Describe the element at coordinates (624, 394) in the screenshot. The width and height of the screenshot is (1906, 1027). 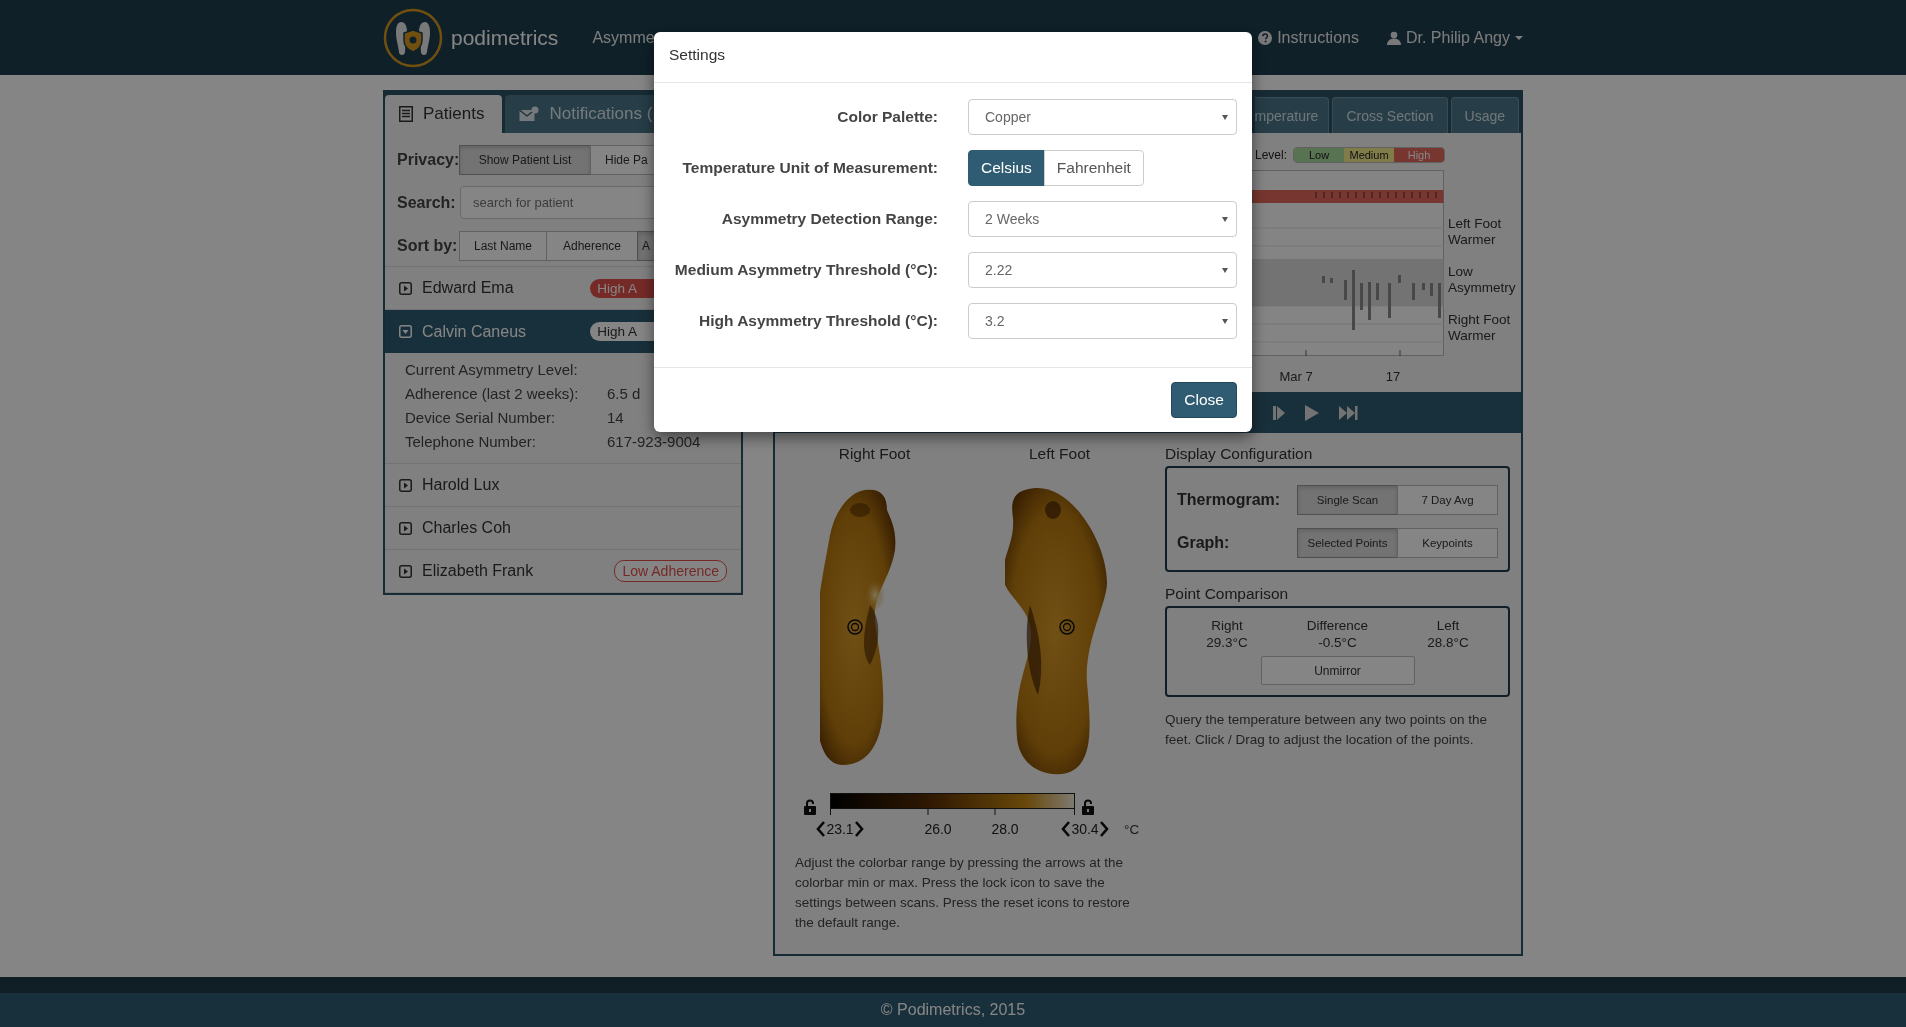
I see `detail-value: 6.5 d` at that location.